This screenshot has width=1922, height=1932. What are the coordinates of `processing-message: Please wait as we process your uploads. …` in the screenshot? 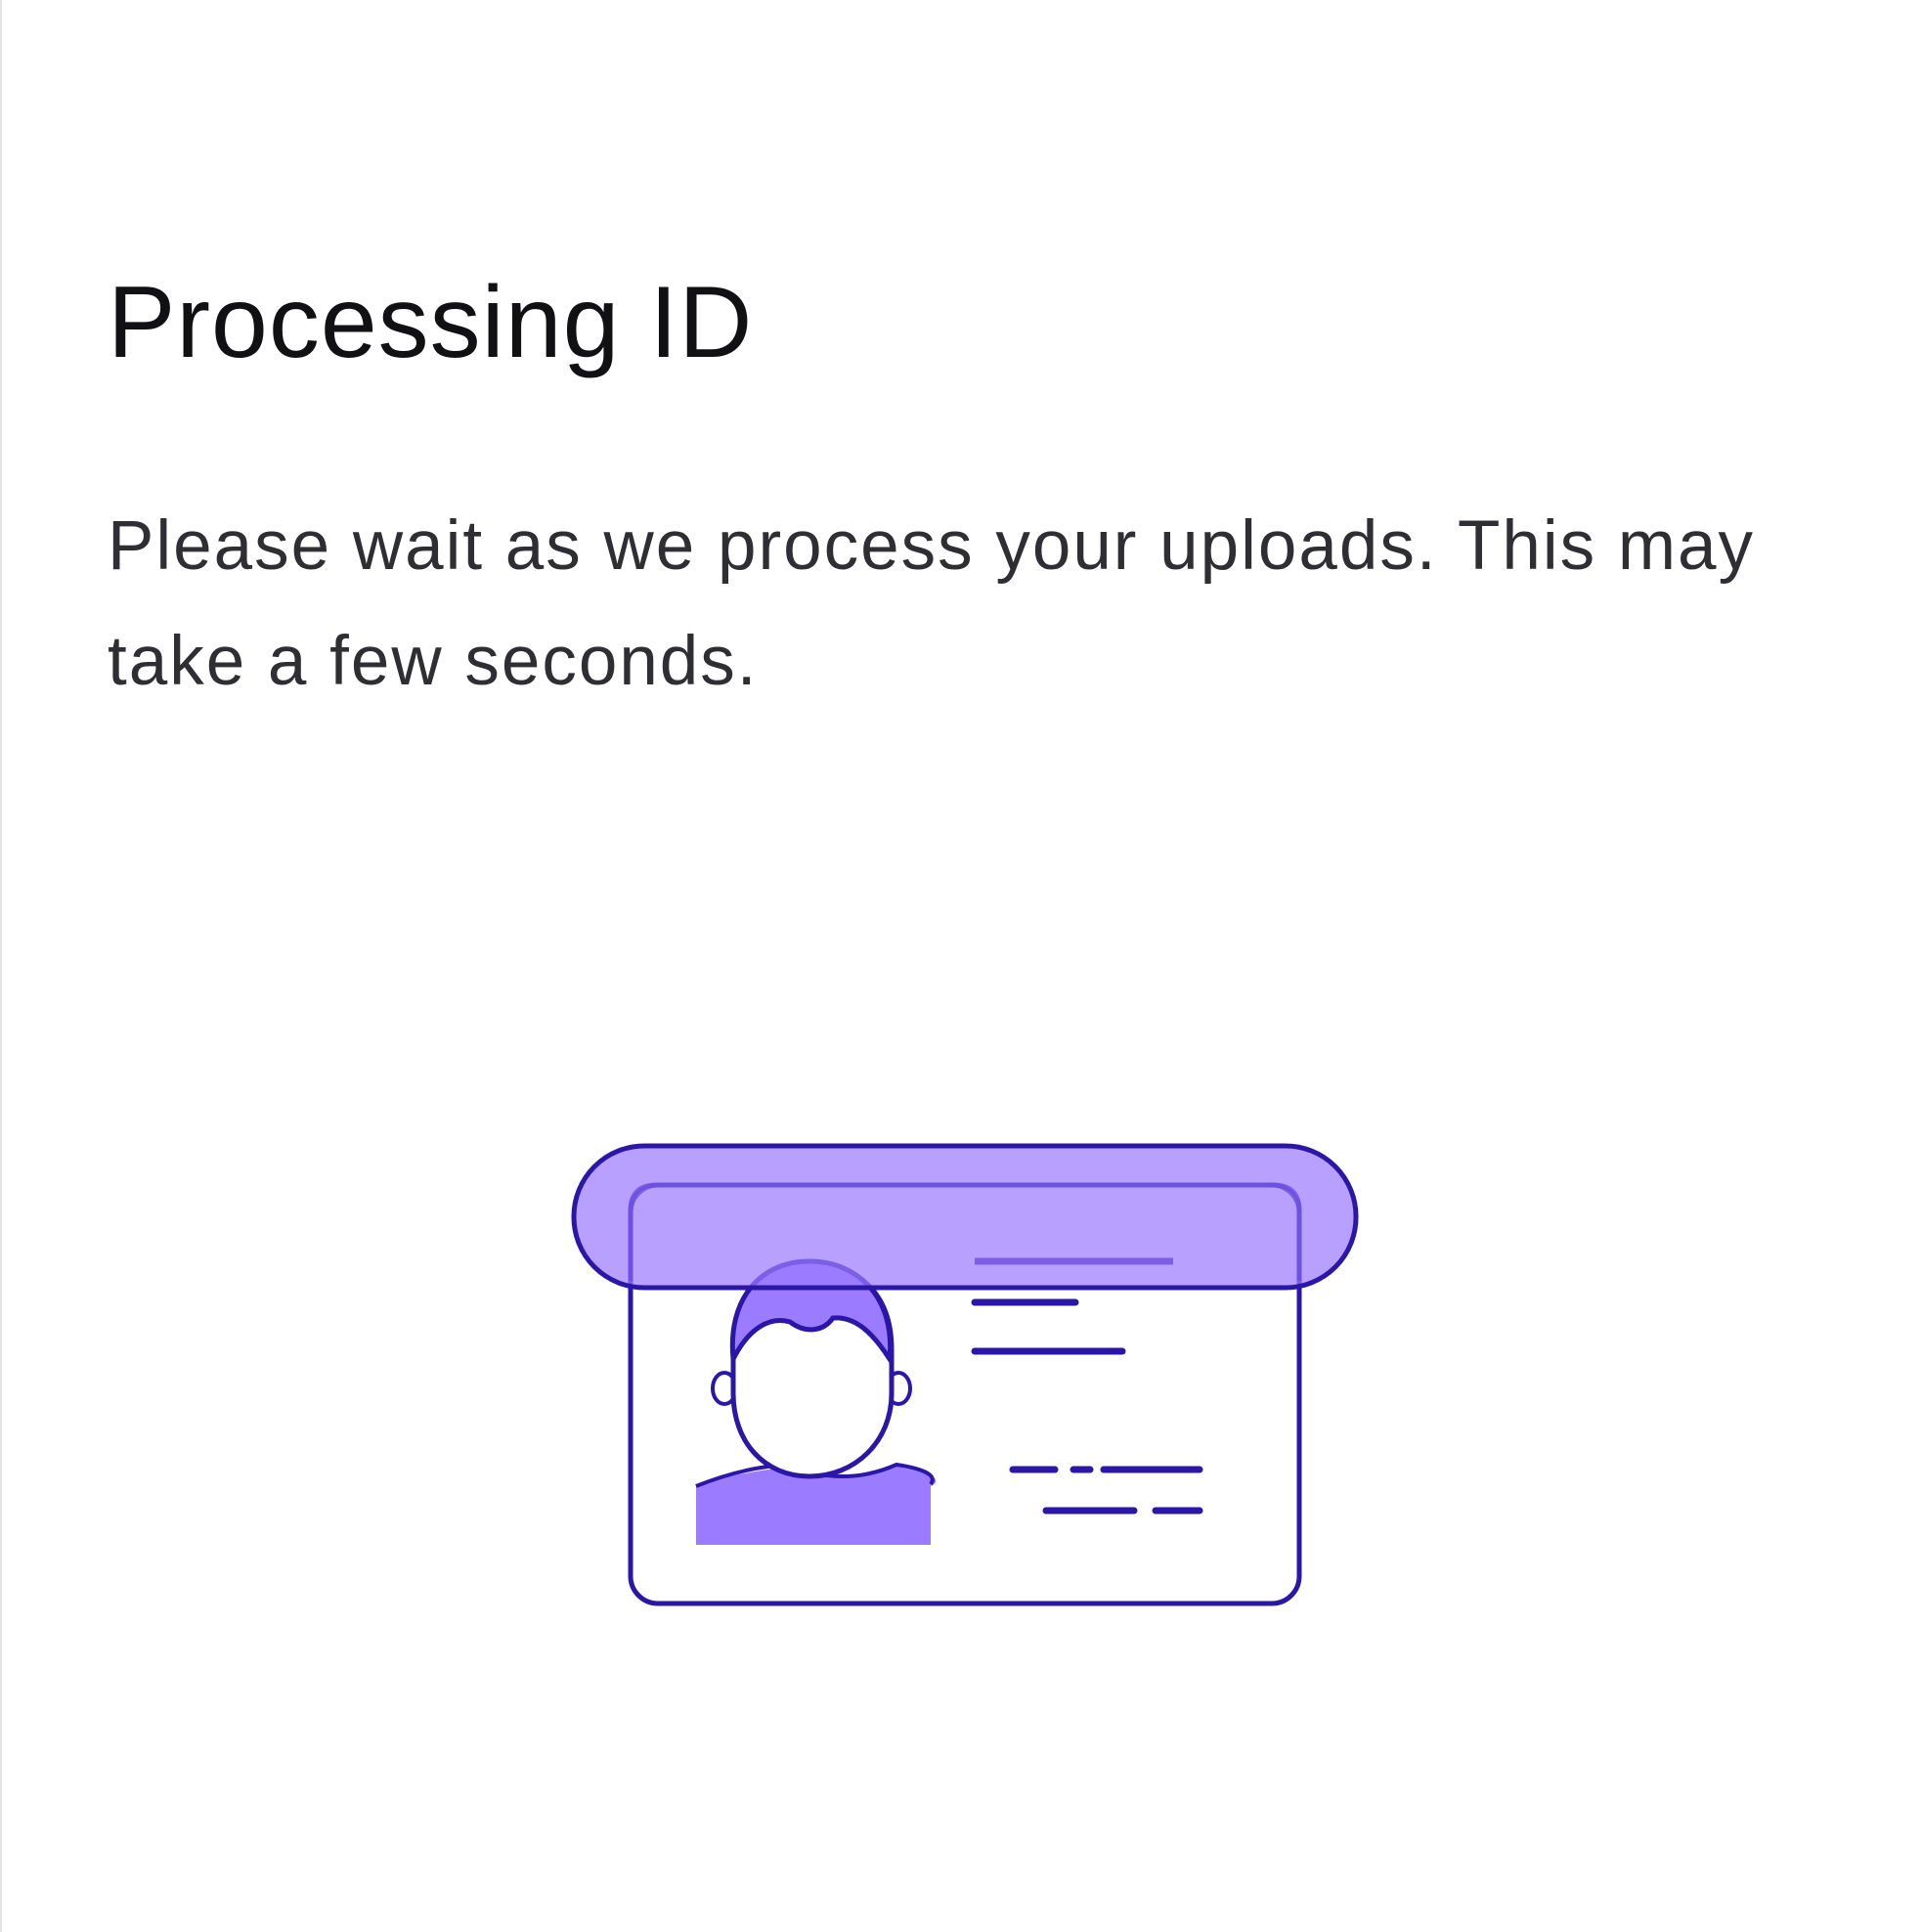 It's located at (932, 603).